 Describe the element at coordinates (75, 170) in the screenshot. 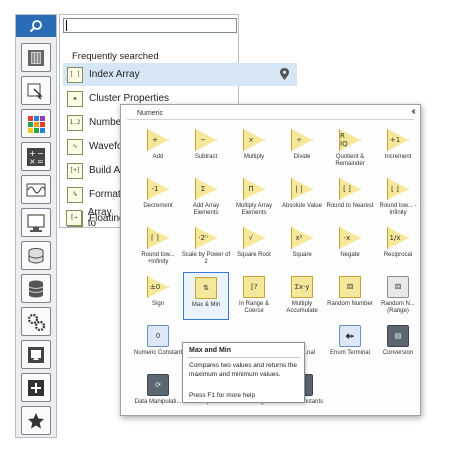

I see `build-array-icon: [+]` at that location.